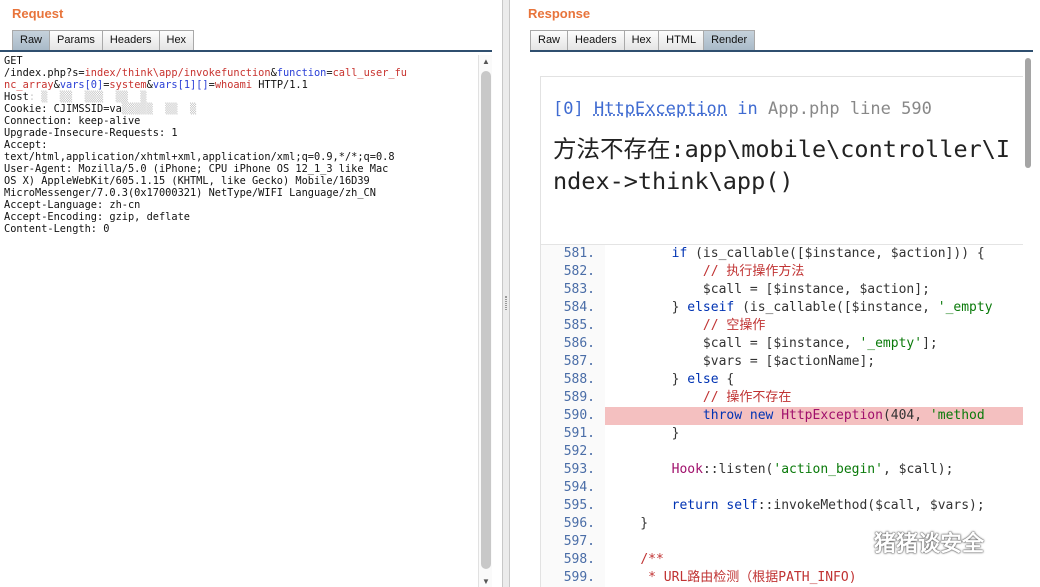 The image size is (1040, 587). What do you see at coordinates (752, 577) in the screenshot?
I see `code-token: * URL路由检测（根据PATH_INFO)` at bounding box center [752, 577].